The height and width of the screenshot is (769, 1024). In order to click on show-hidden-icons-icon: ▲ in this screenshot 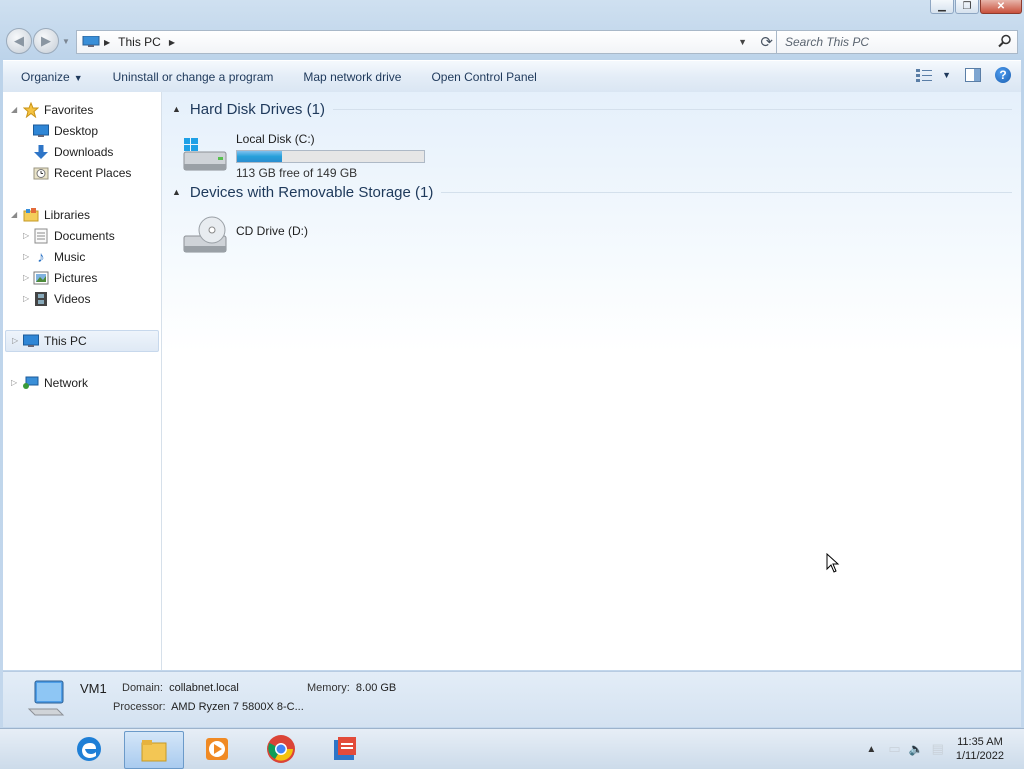, I will do `click(871, 749)`.